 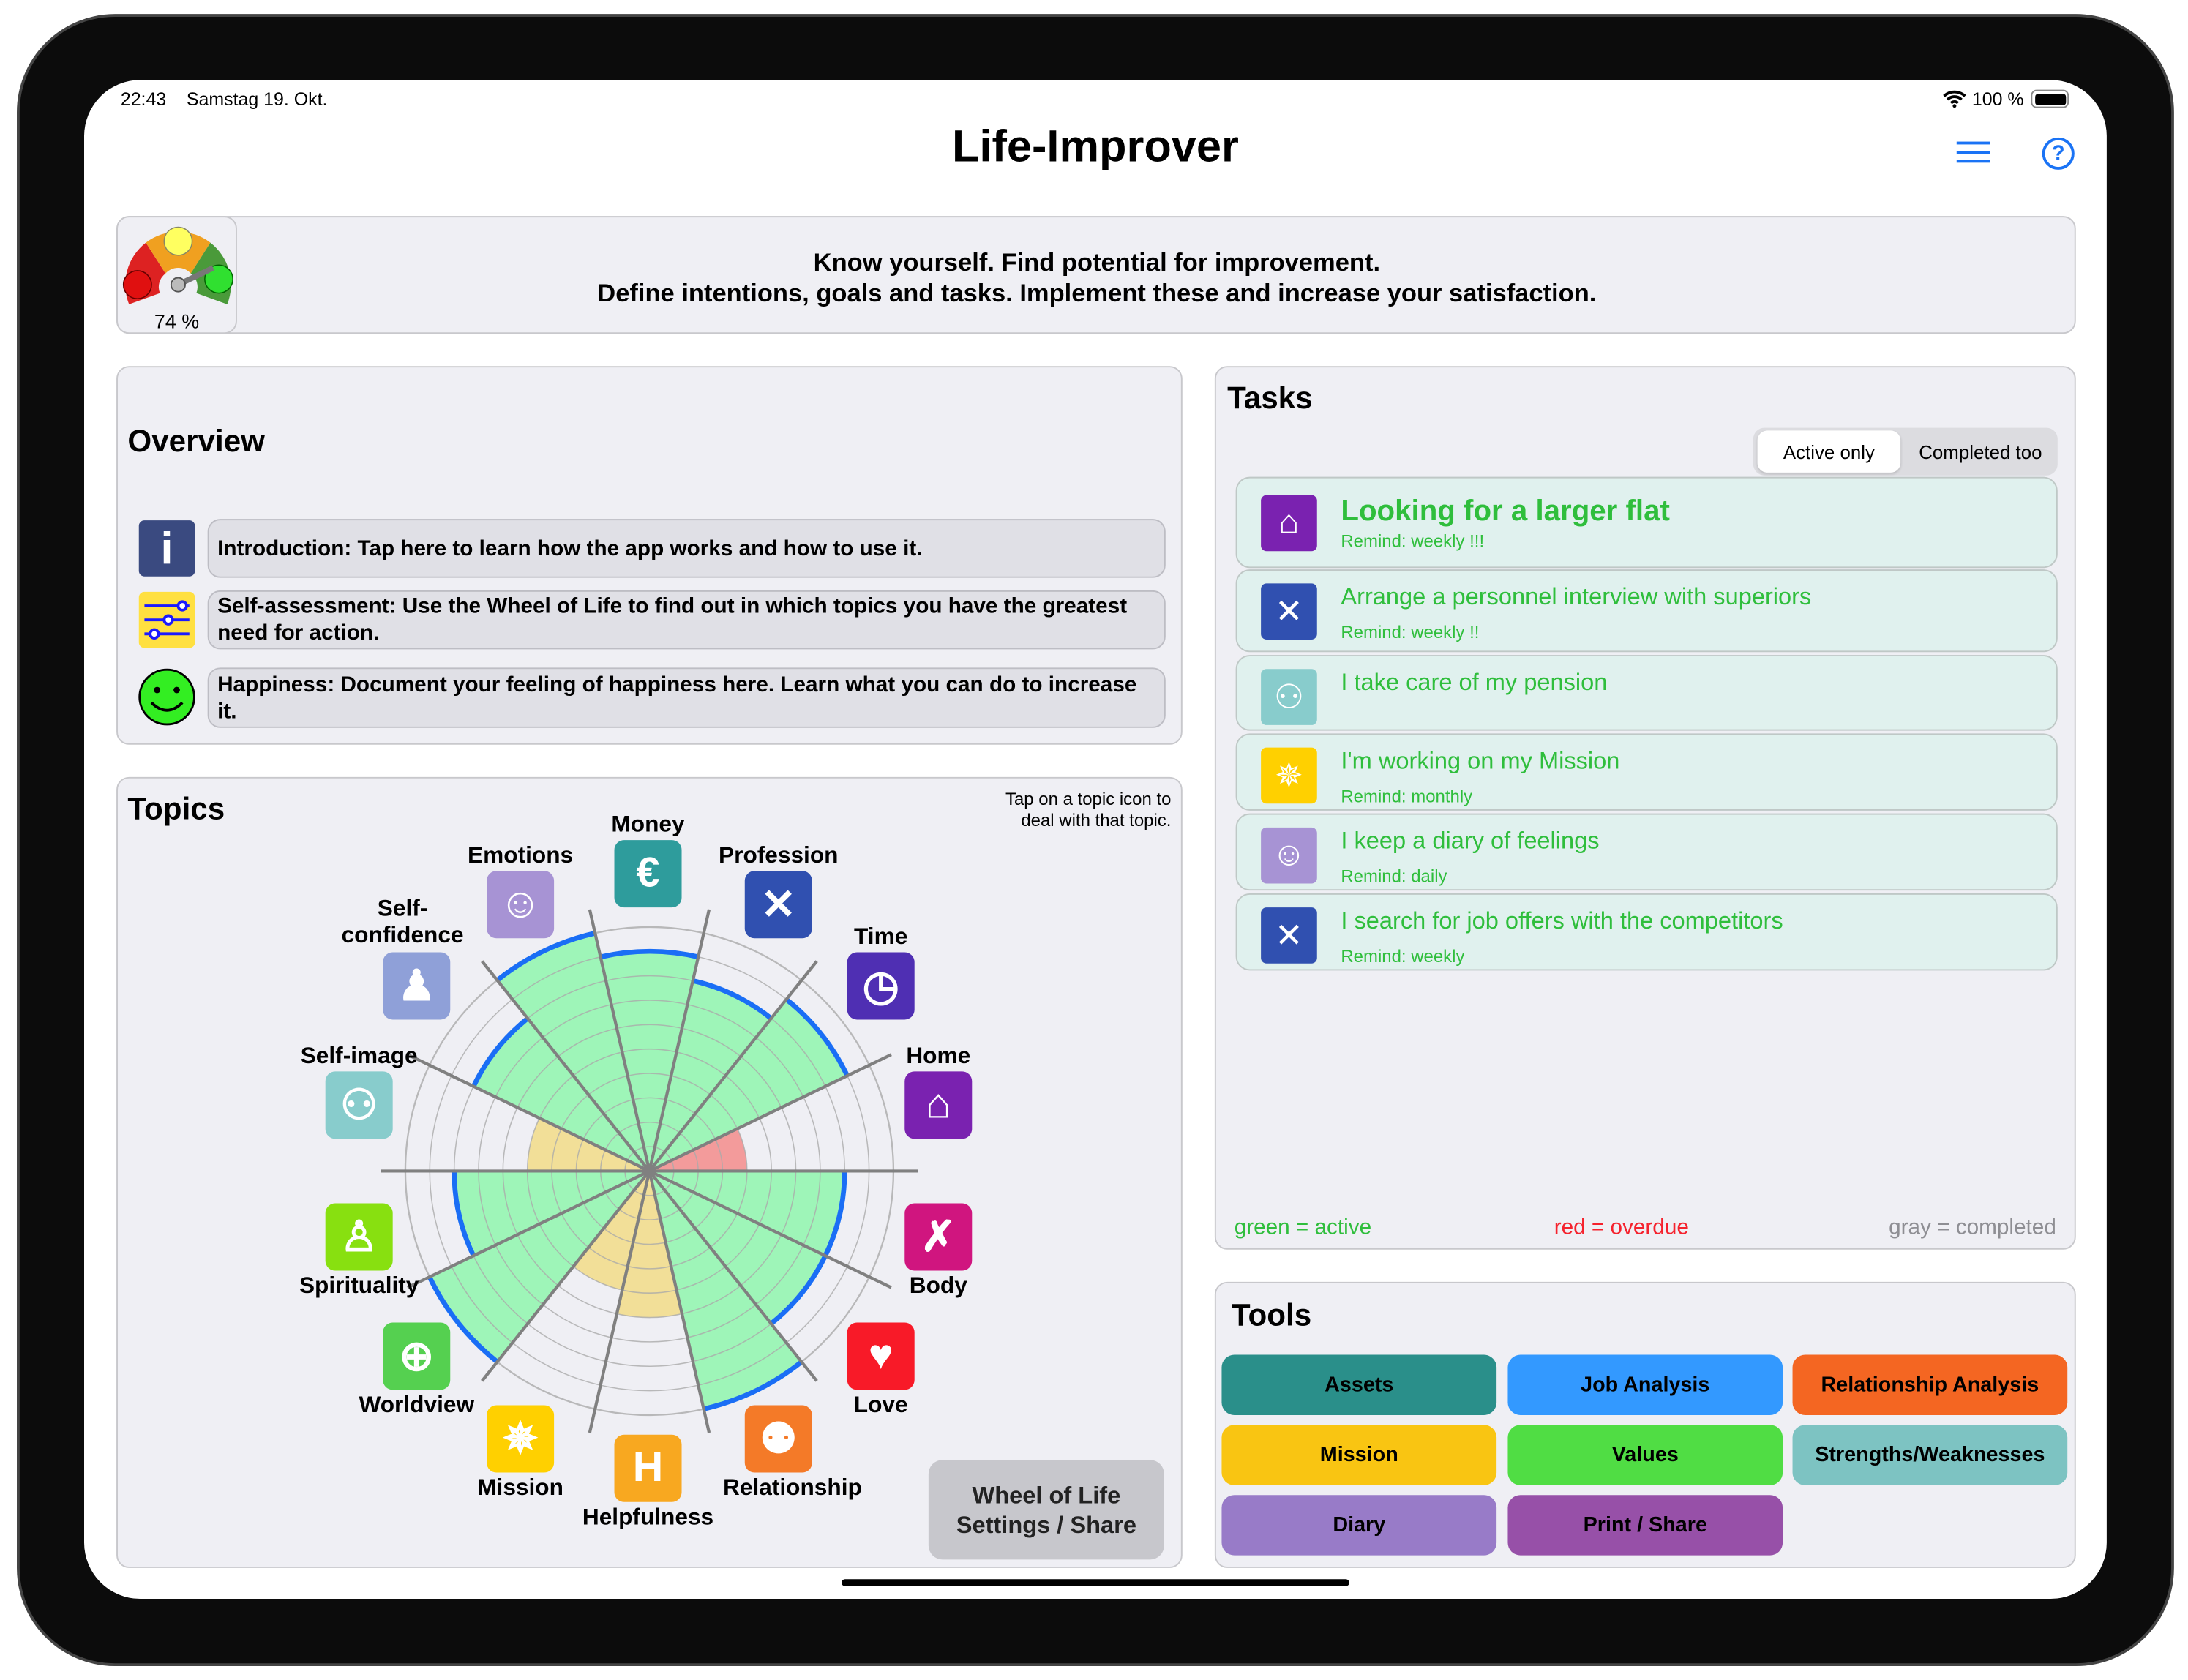 What do you see at coordinates (649, 1171) in the screenshot?
I see `wheel-of-life` at bounding box center [649, 1171].